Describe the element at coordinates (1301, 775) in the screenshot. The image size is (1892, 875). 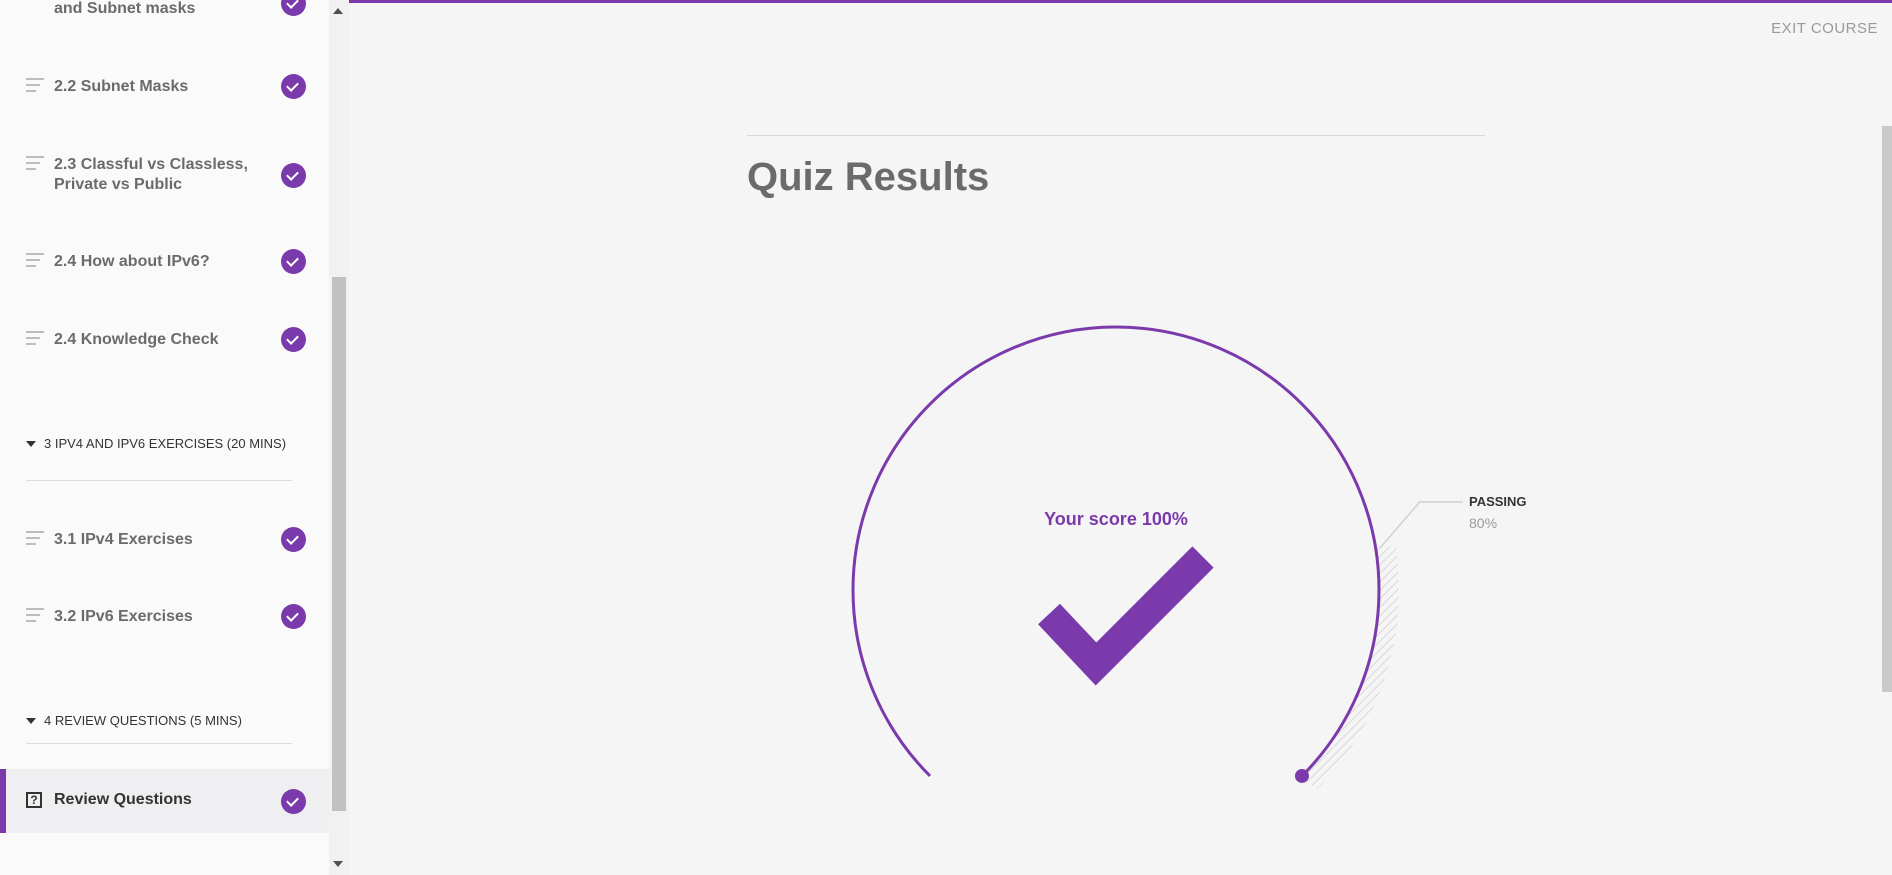
I see `score-end-dot` at that location.